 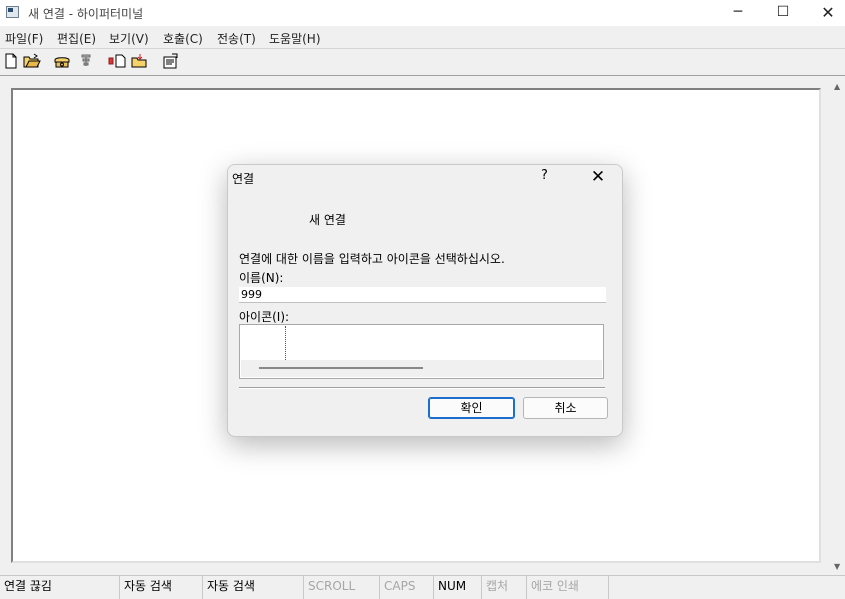 I want to click on status-detect-1: 자동 검색, so click(x=161, y=587).